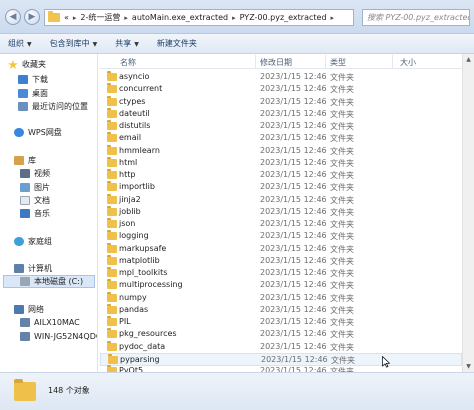  I want to click on file-name: mpl_toolkits, so click(143, 272).